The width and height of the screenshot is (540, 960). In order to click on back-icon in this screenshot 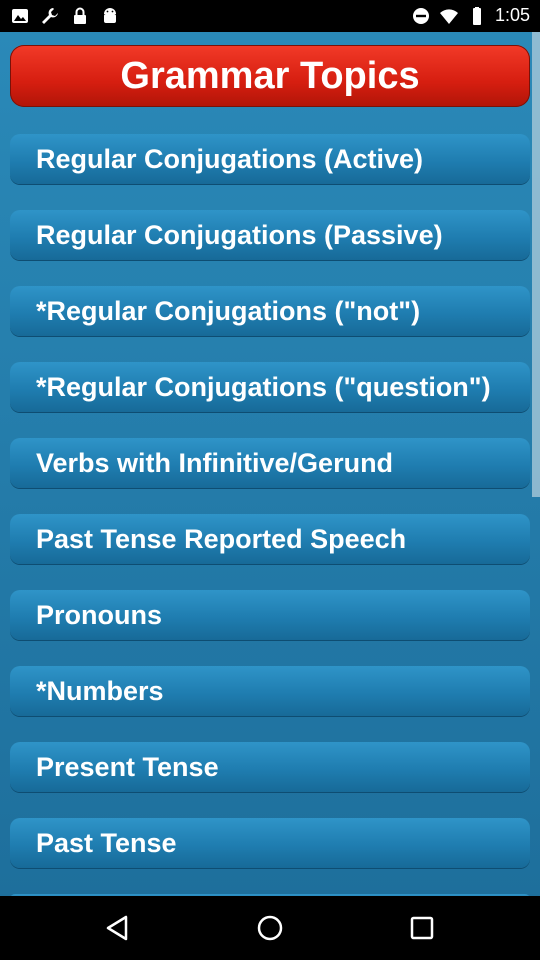, I will do `click(118, 928)`.